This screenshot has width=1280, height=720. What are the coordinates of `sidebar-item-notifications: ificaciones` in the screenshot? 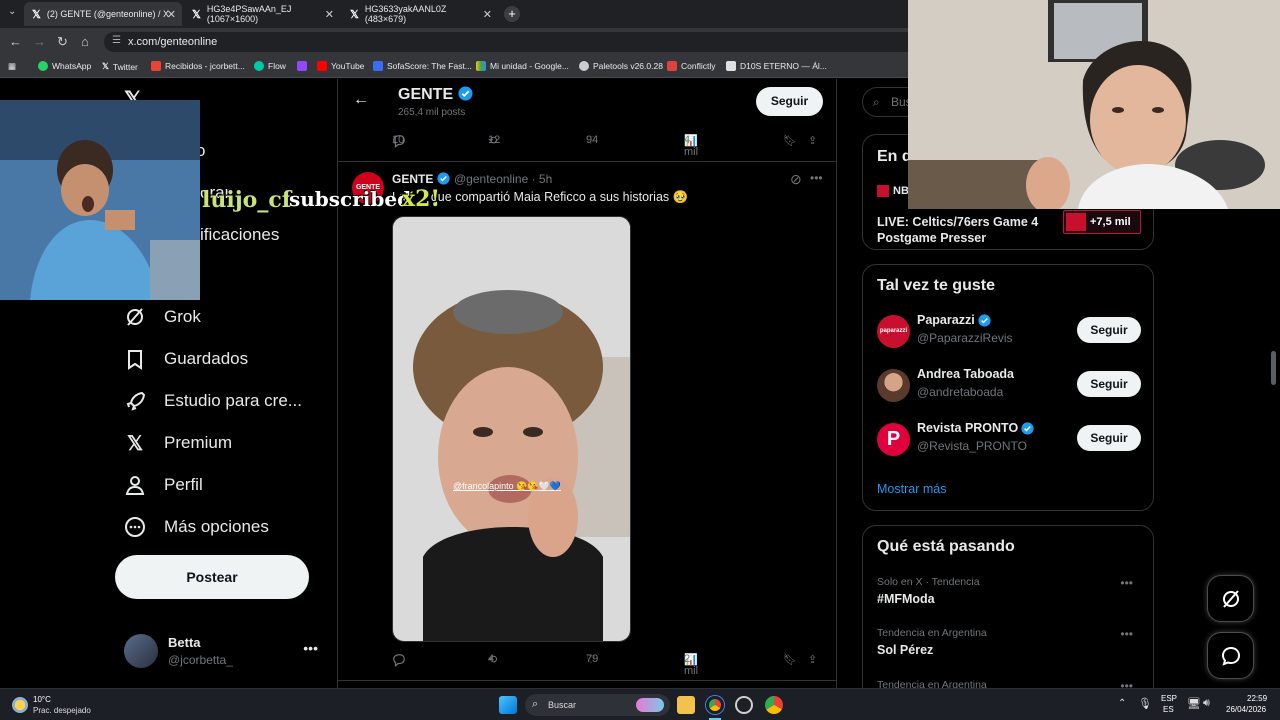 It's located at (239, 235).